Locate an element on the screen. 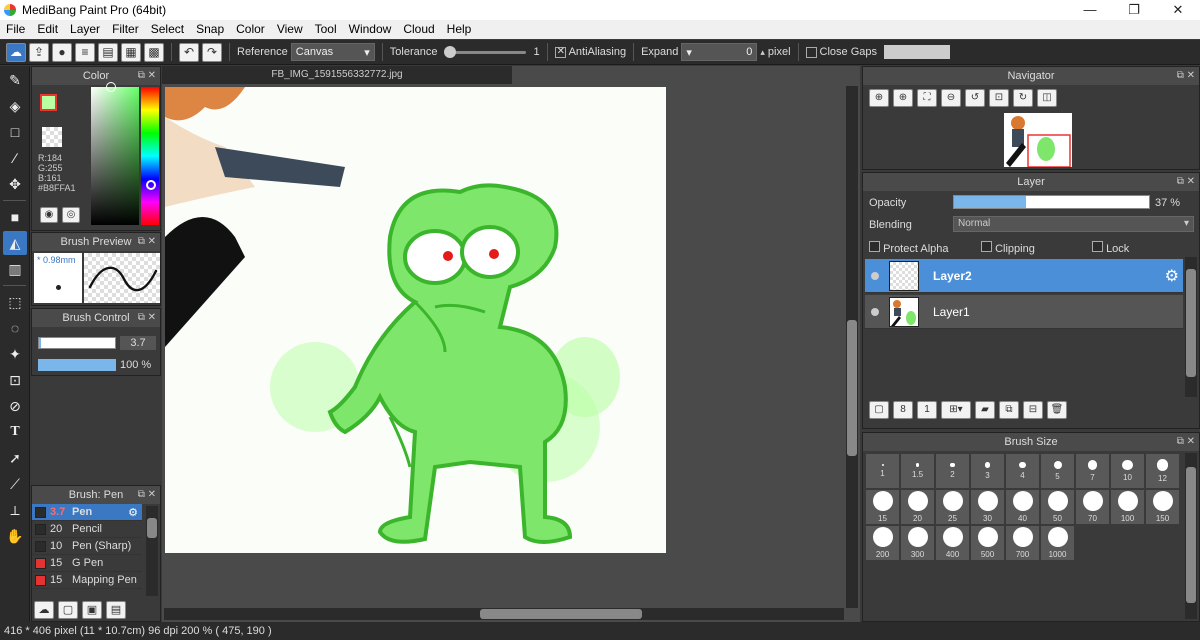 This screenshot has width=1200, height=640. navigator-thumbnail is located at coordinates (1038, 140).